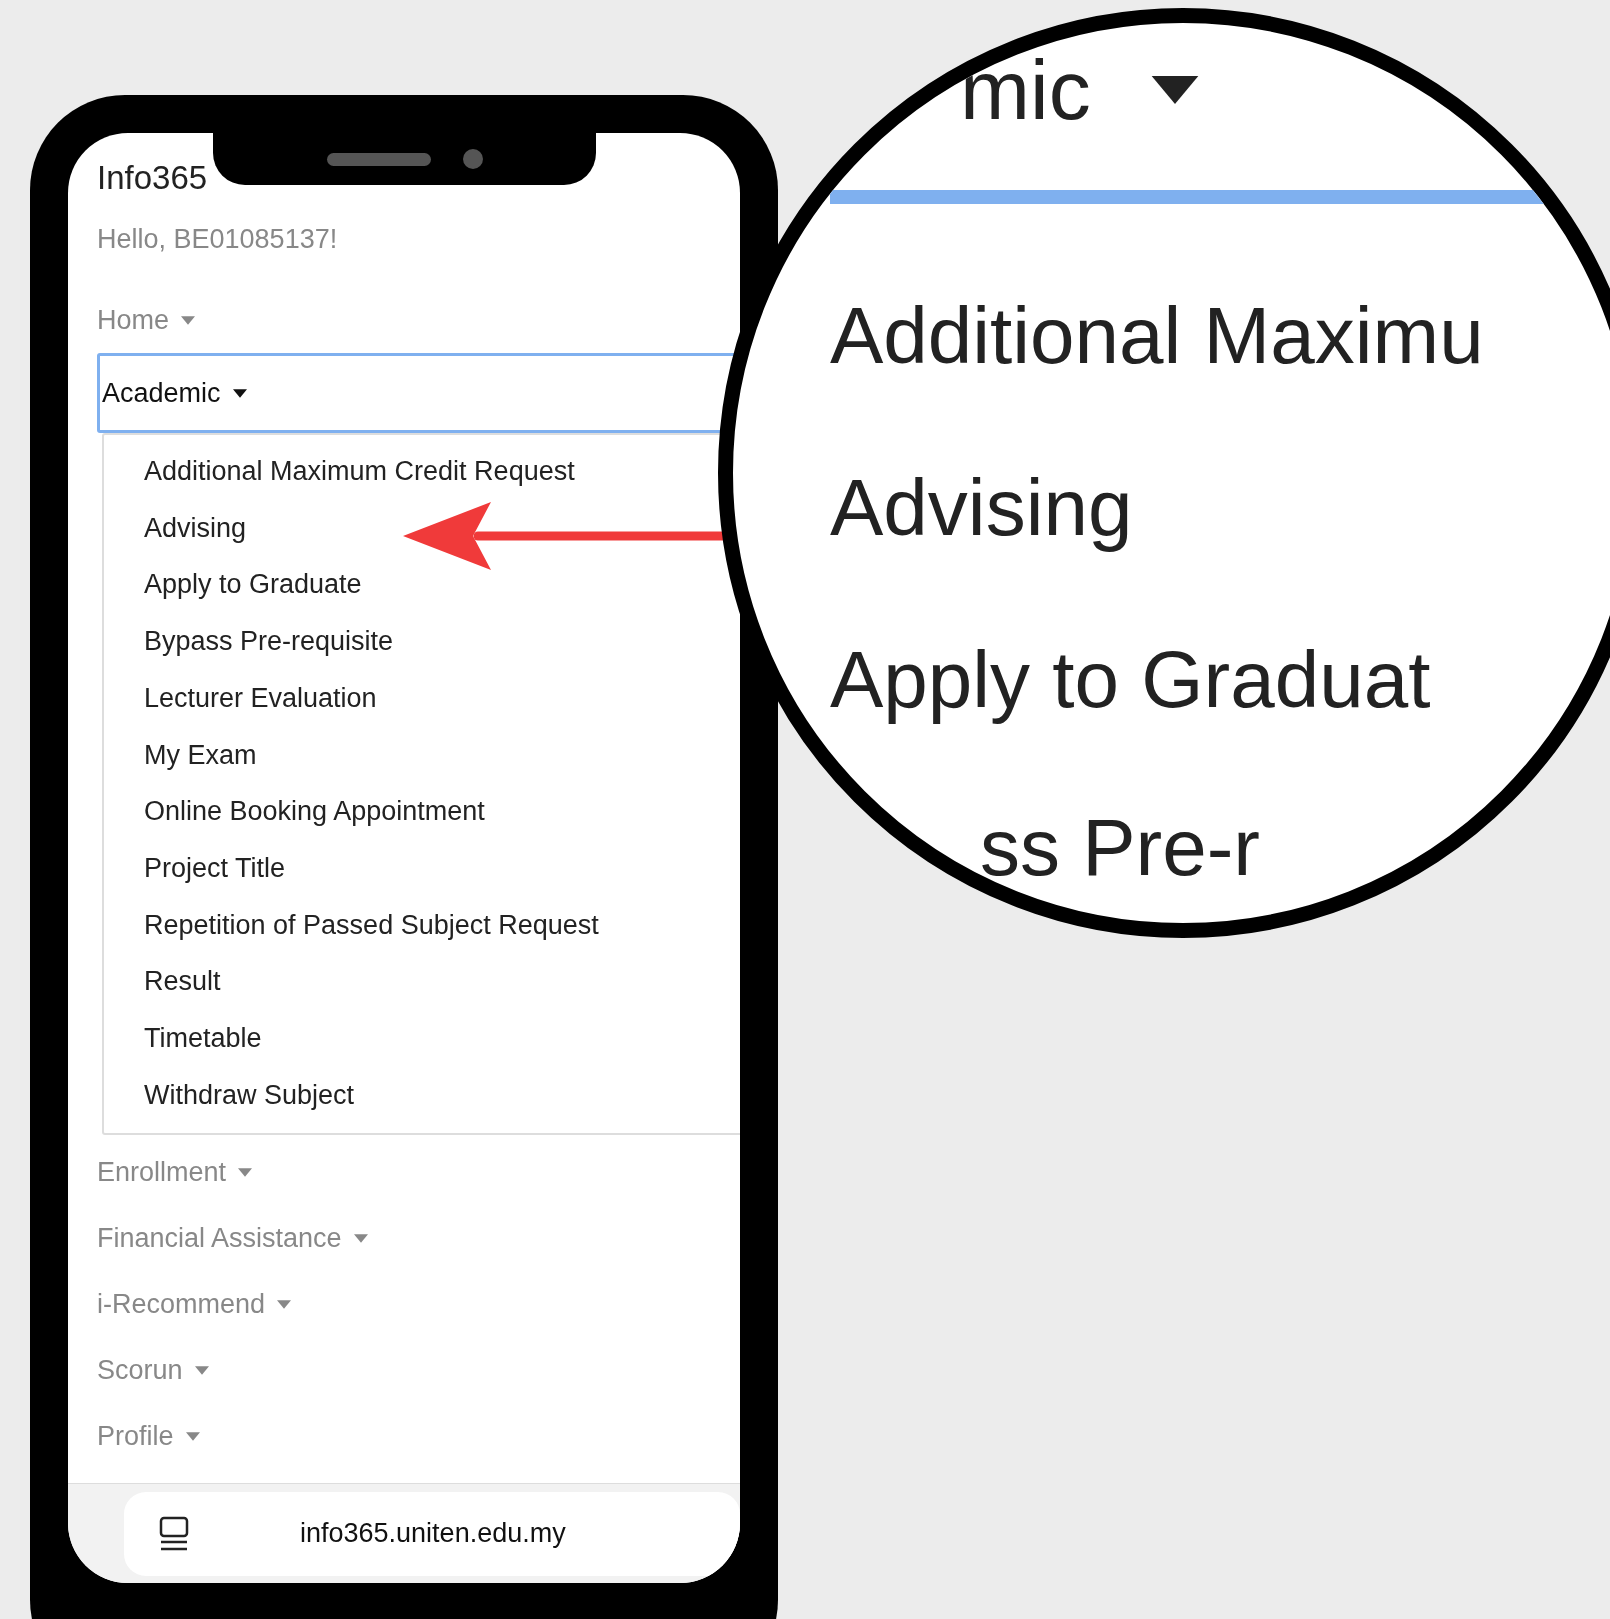  What do you see at coordinates (232, 1238) in the screenshot?
I see `nav-menu-item: Financial Assistance` at bounding box center [232, 1238].